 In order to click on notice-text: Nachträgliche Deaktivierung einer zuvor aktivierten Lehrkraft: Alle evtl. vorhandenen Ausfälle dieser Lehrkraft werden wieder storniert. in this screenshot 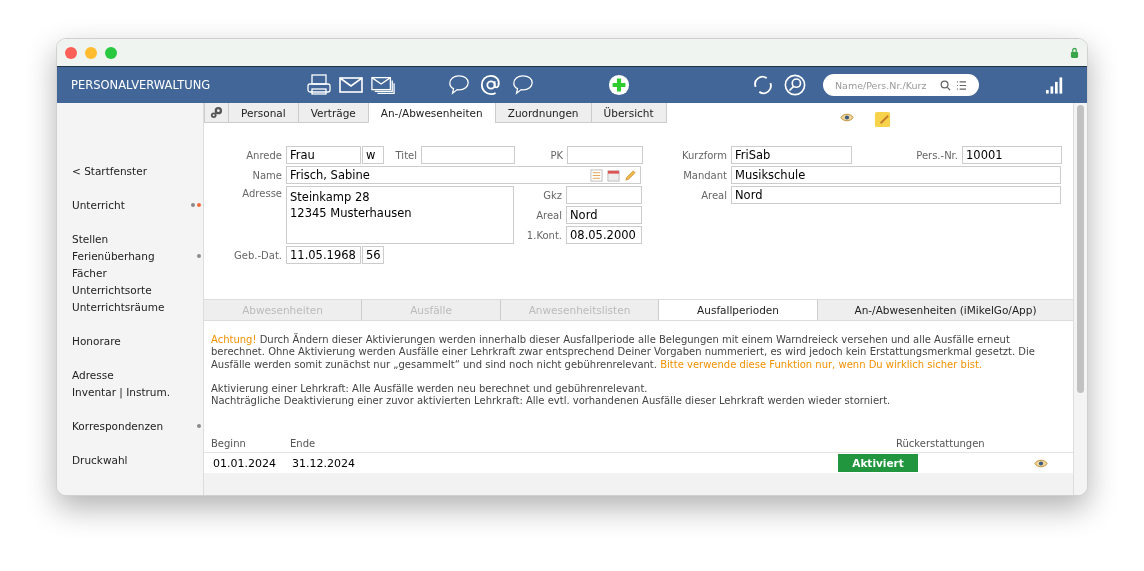, I will do `click(551, 401)`.